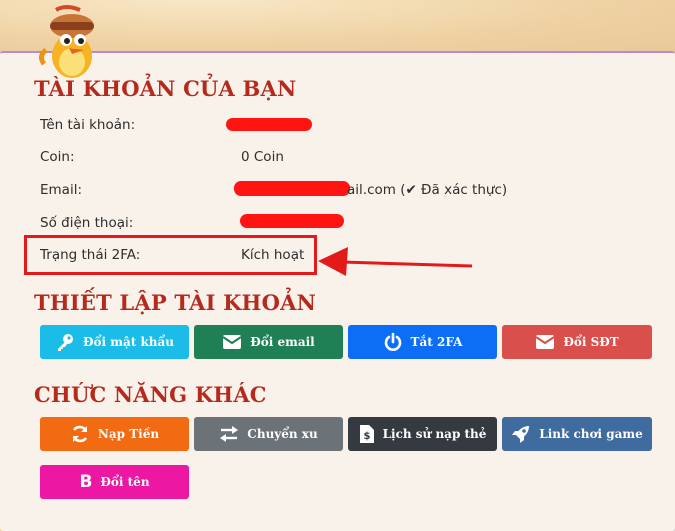 This screenshot has height=531, width=675. What do you see at coordinates (269, 124) in the screenshot?
I see `redaction-username` at bounding box center [269, 124].